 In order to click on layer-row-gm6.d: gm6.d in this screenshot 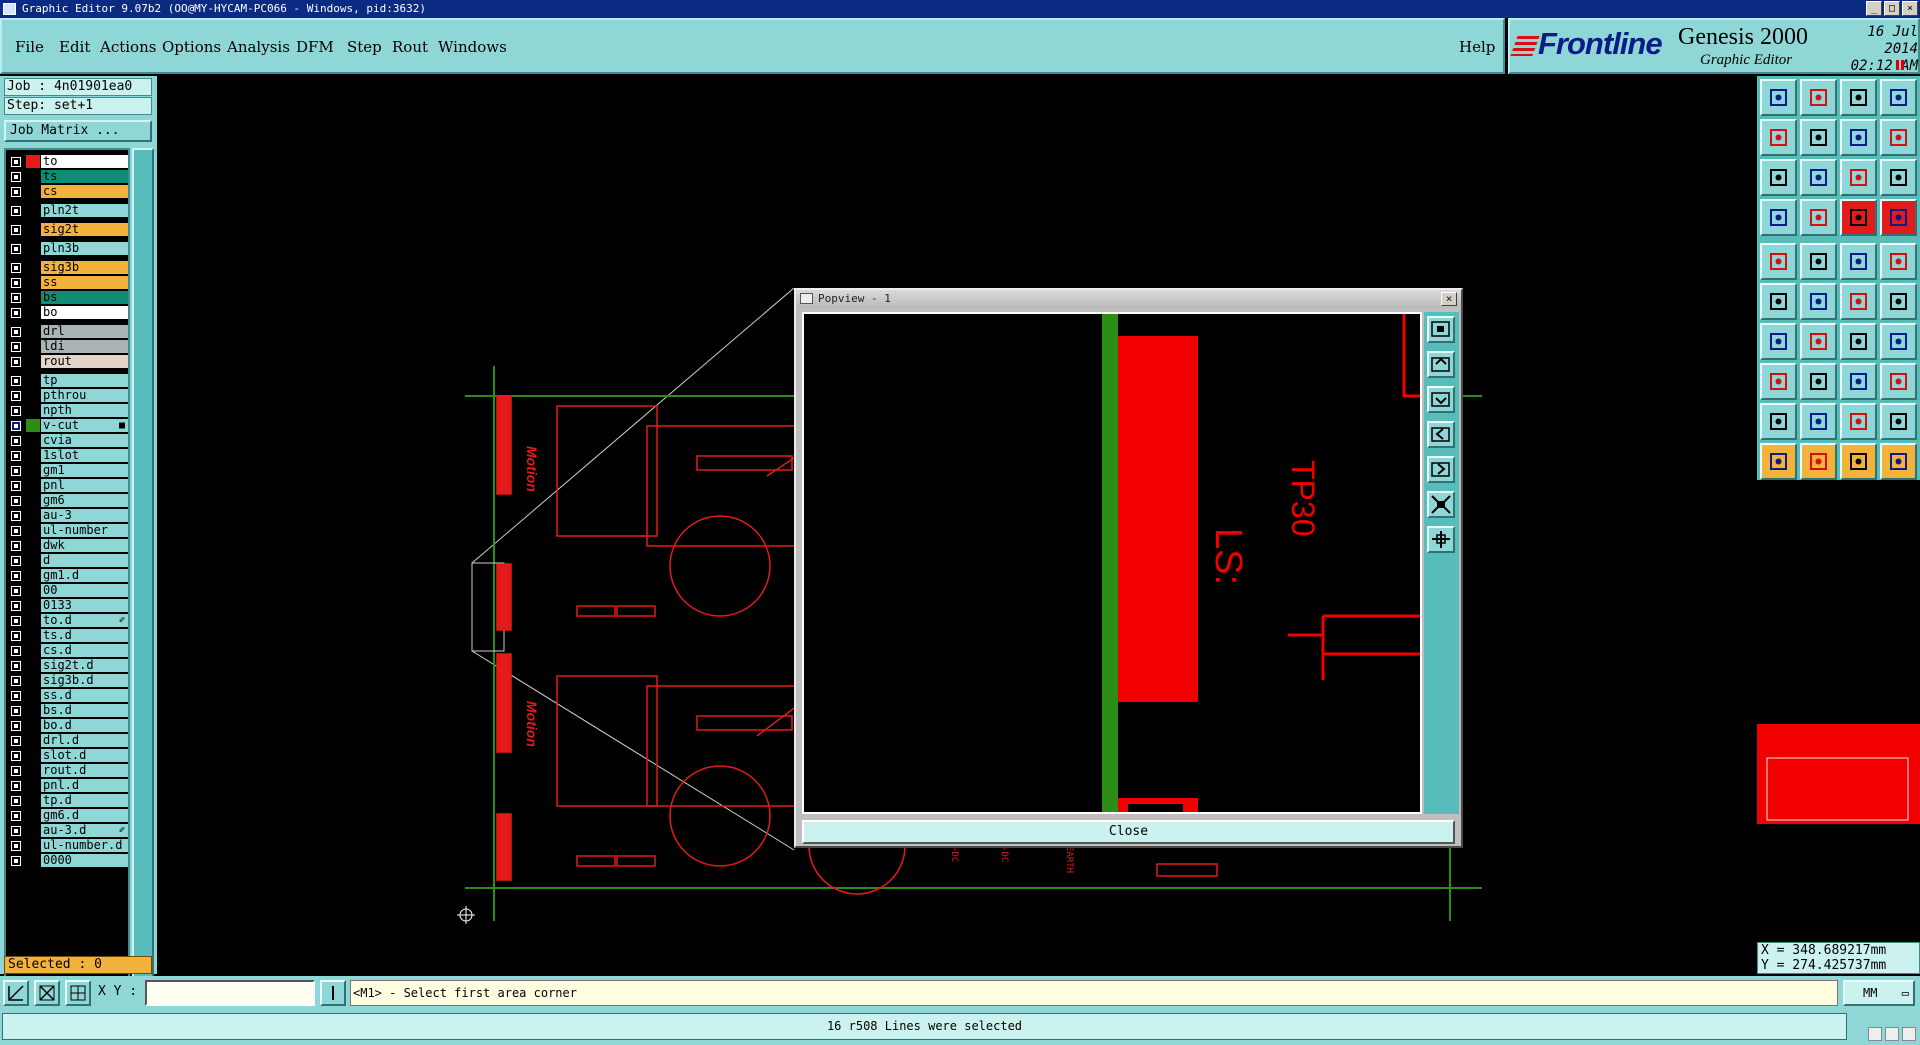, I will do `click(67, 815)`.